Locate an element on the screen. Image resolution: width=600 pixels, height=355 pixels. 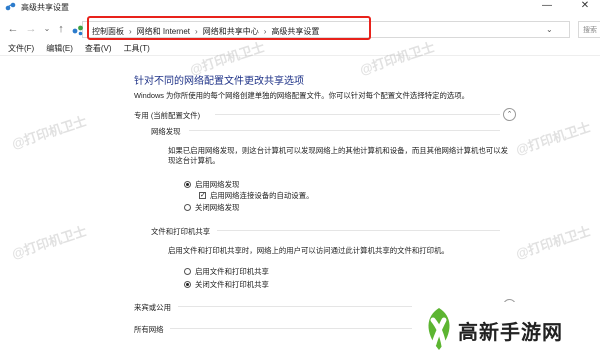
option-label: 启用文件和打印机共享 is located at coordinates (232, 271).